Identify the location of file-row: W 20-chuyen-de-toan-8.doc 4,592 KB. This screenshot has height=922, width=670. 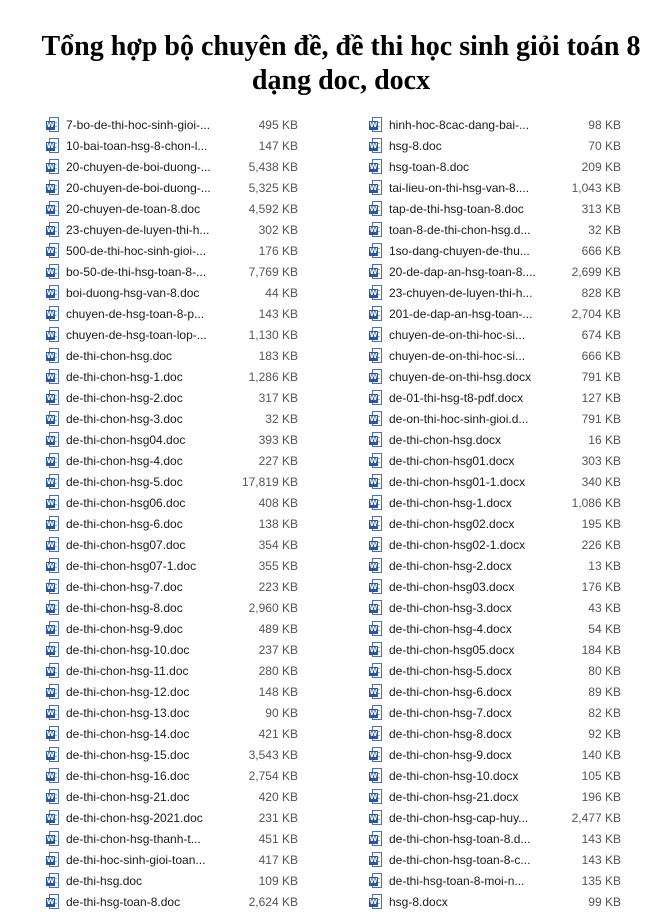
(172, 208).